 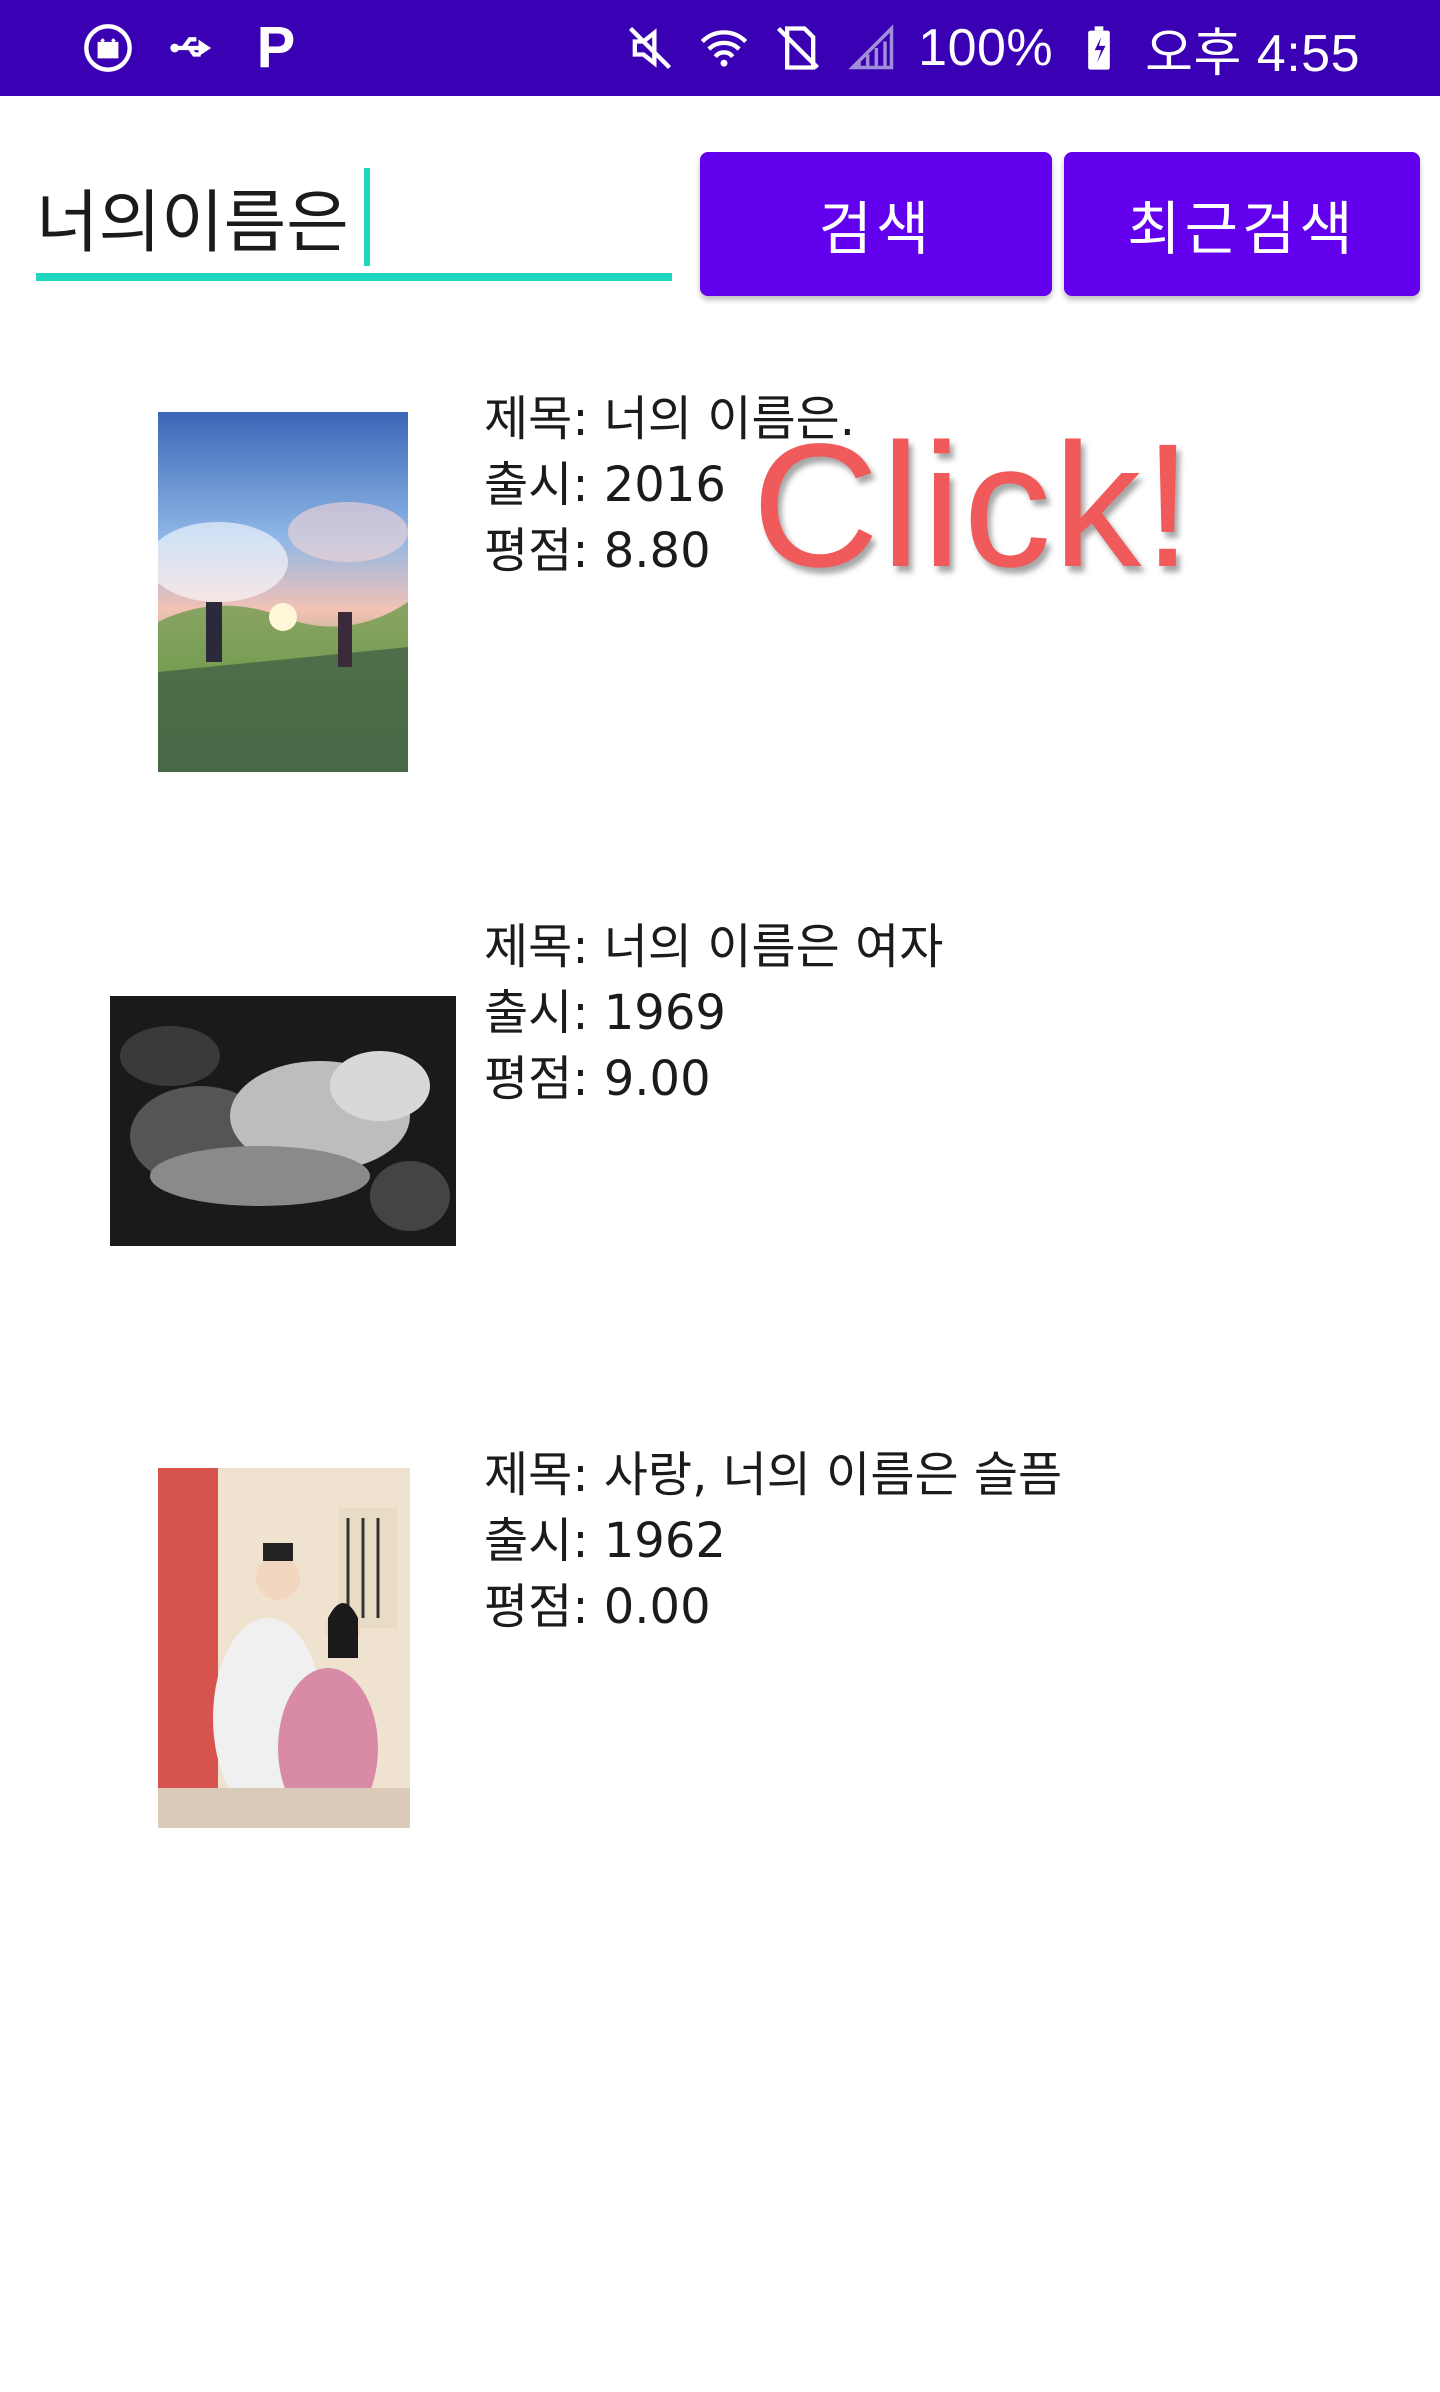 What do you see at coordinates (367, 217) in the screenshot?
I see `text-cursor` at bounding box center [367, 217].